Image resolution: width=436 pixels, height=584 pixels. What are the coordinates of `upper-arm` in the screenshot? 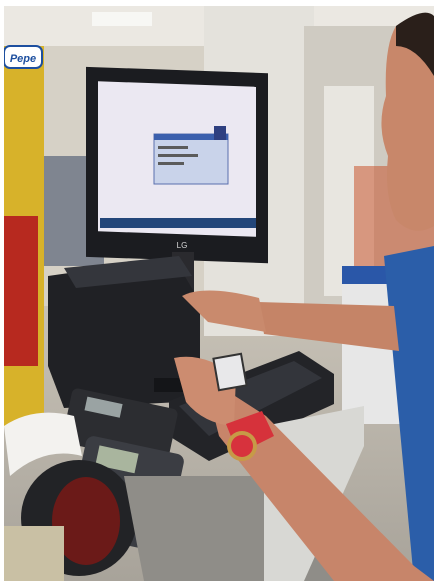 It's located at (328, 326).